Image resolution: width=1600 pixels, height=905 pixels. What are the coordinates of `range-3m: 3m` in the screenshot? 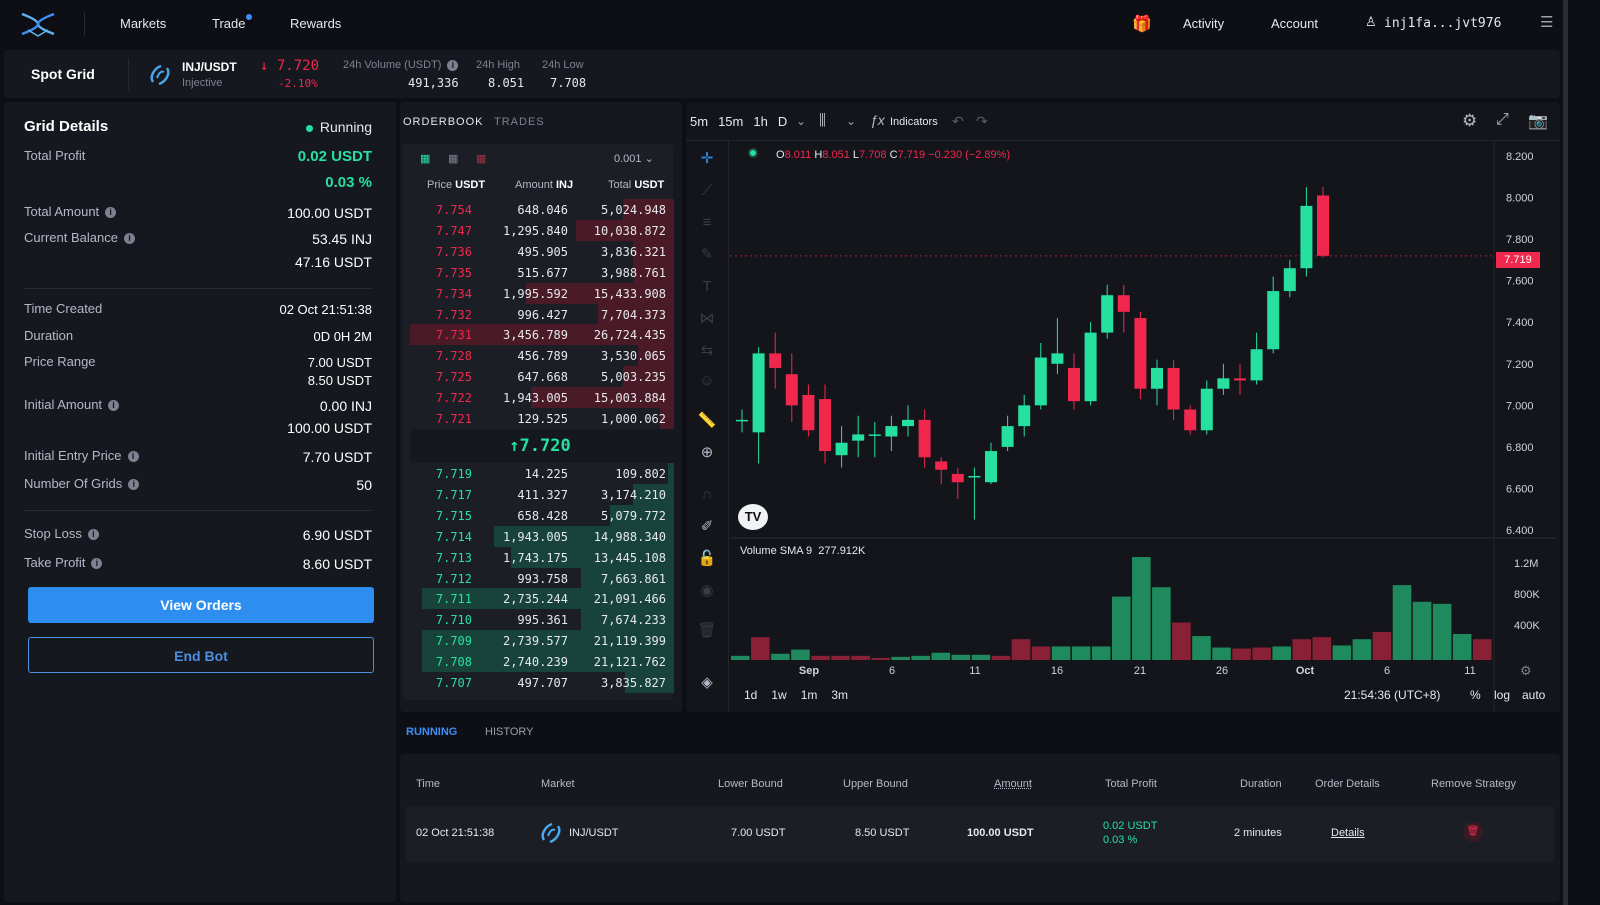 It's located at (839, 695).